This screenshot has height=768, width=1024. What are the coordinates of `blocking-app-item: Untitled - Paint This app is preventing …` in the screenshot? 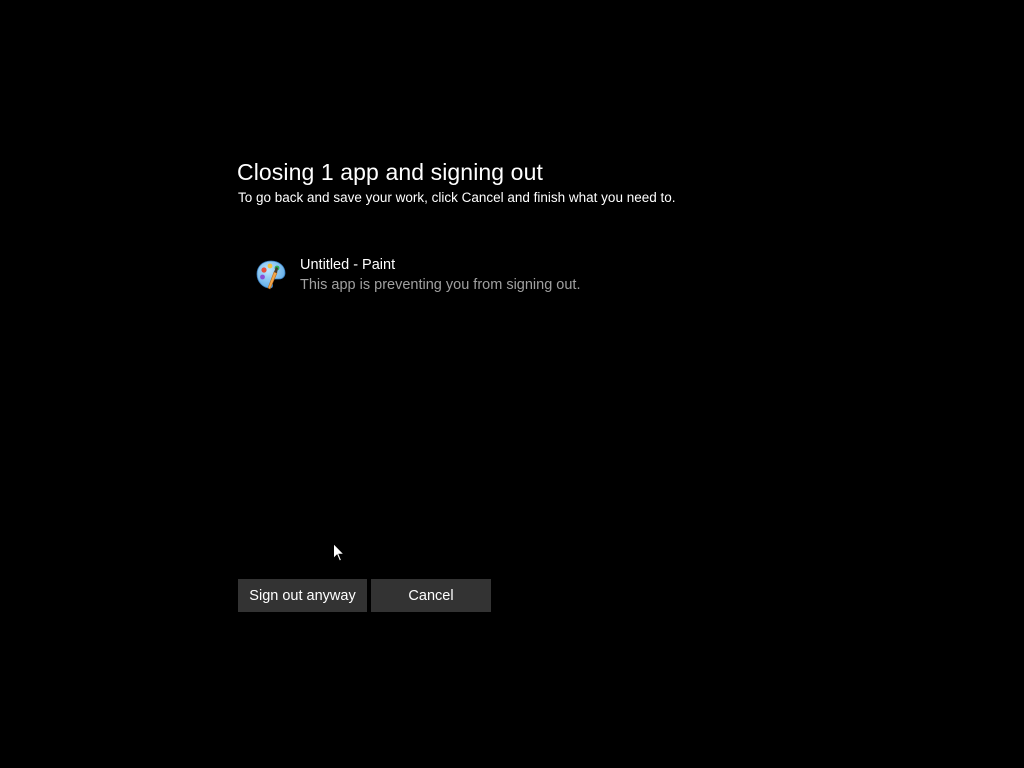 It's located at (504, 278).